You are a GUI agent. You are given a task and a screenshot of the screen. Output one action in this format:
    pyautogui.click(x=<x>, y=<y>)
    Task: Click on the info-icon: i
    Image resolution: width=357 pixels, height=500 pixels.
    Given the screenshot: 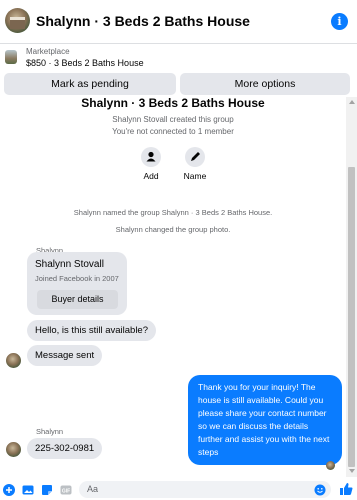 What is the action you would take?
    pyautogui.click(x=339, y=21)
    